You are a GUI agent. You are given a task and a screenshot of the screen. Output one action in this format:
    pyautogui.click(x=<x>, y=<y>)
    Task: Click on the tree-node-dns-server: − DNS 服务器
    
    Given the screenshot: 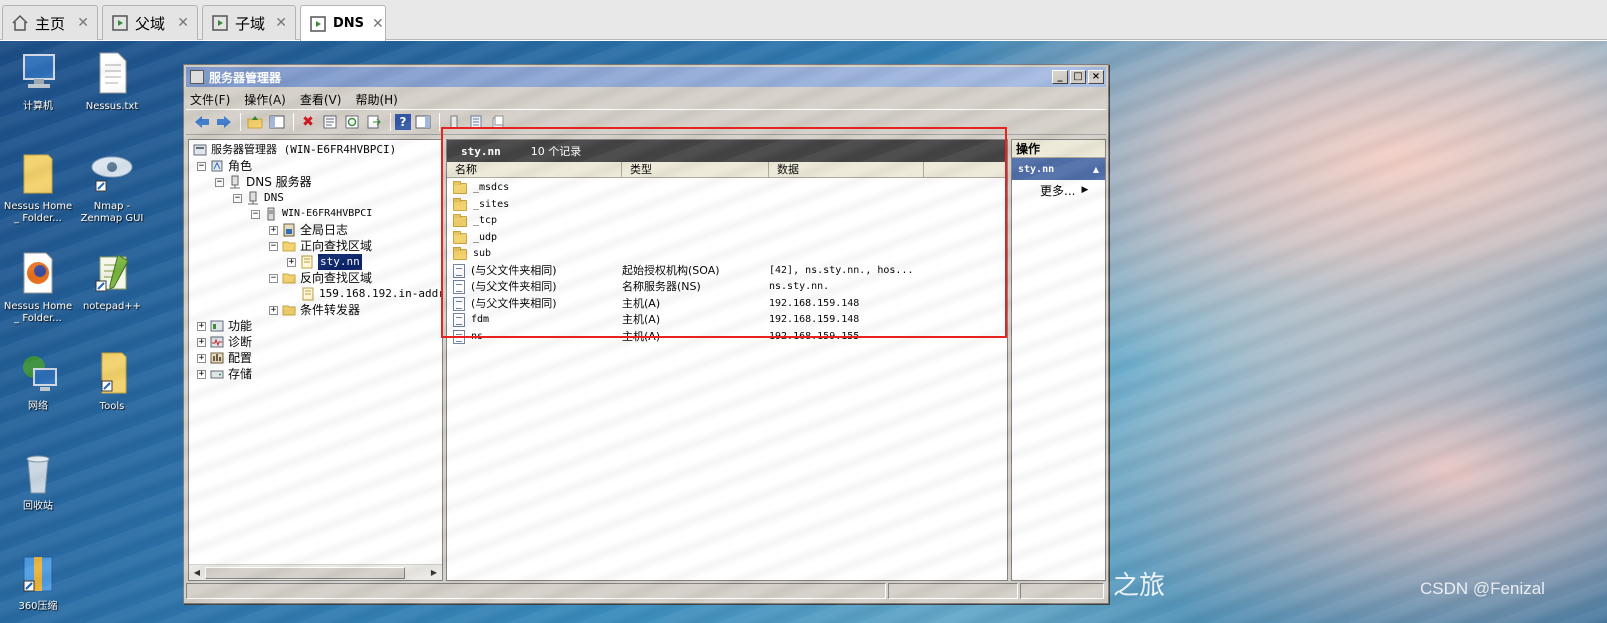 What is the action you would take?
    pyautogui.click(x=263, y=182)
    